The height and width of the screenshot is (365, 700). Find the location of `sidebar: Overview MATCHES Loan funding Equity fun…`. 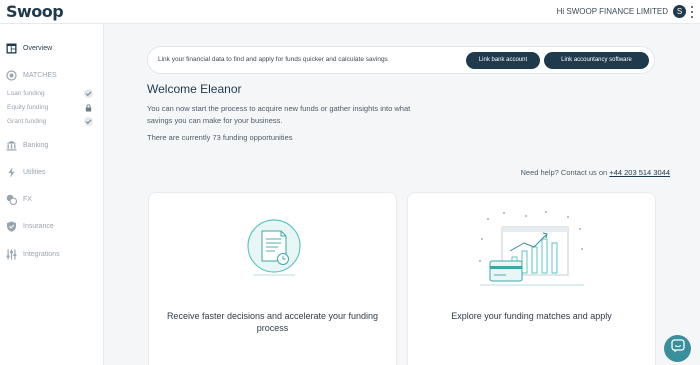

sidebar: Overview MATCHES Loan funding Equity fun… is located at coordinates (52, 194).